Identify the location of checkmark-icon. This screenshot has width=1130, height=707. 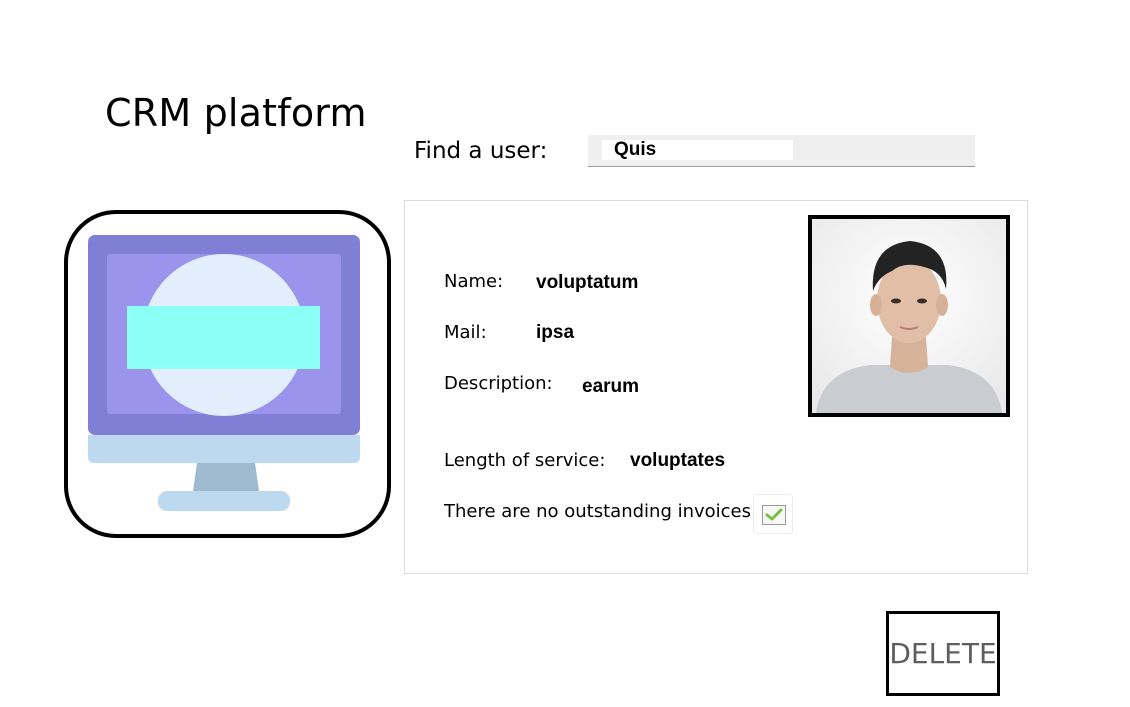
(774, 514).